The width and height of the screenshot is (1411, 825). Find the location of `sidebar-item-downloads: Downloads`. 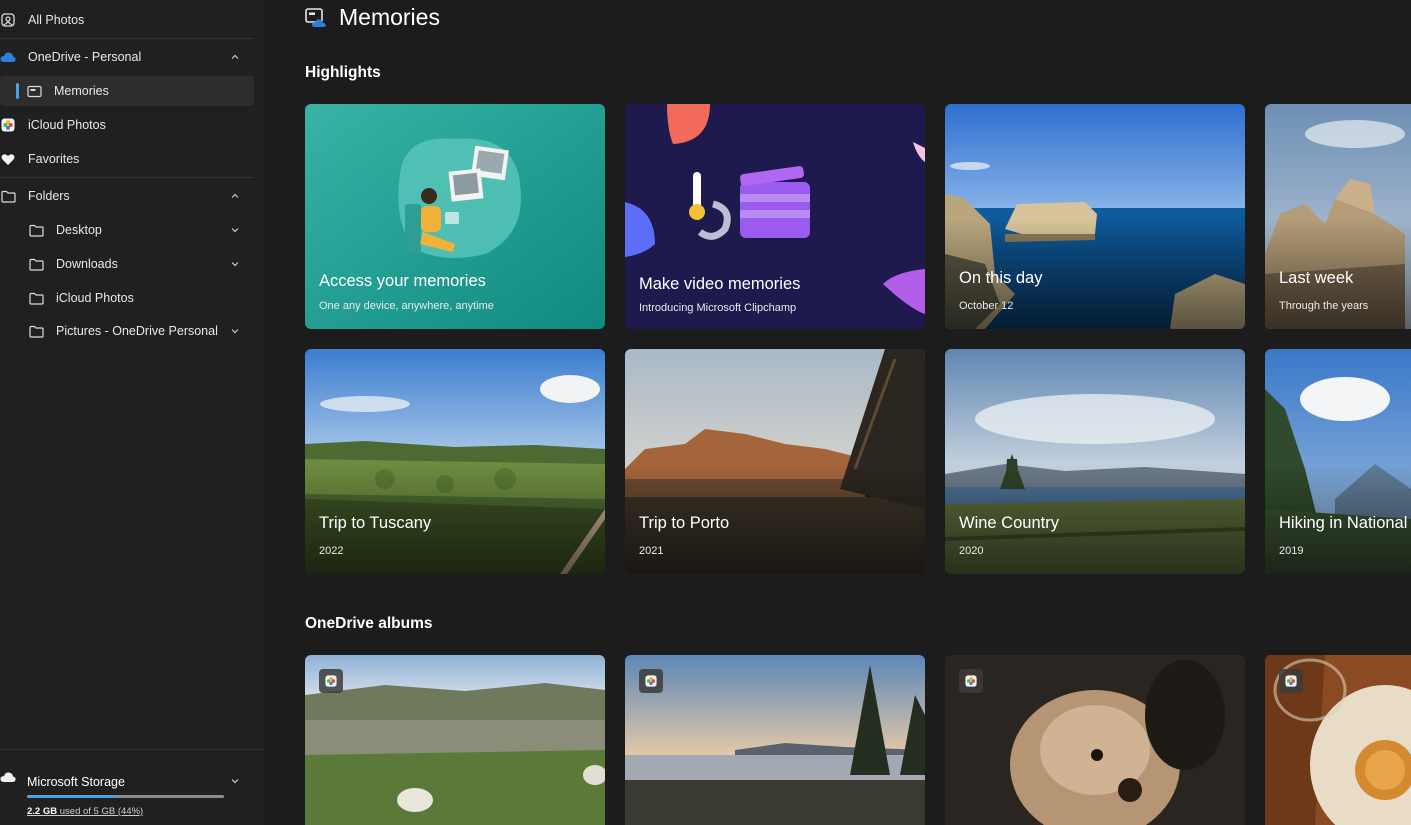

sidebar-item-downloads: Downloads is located at coordinates (127, 264).